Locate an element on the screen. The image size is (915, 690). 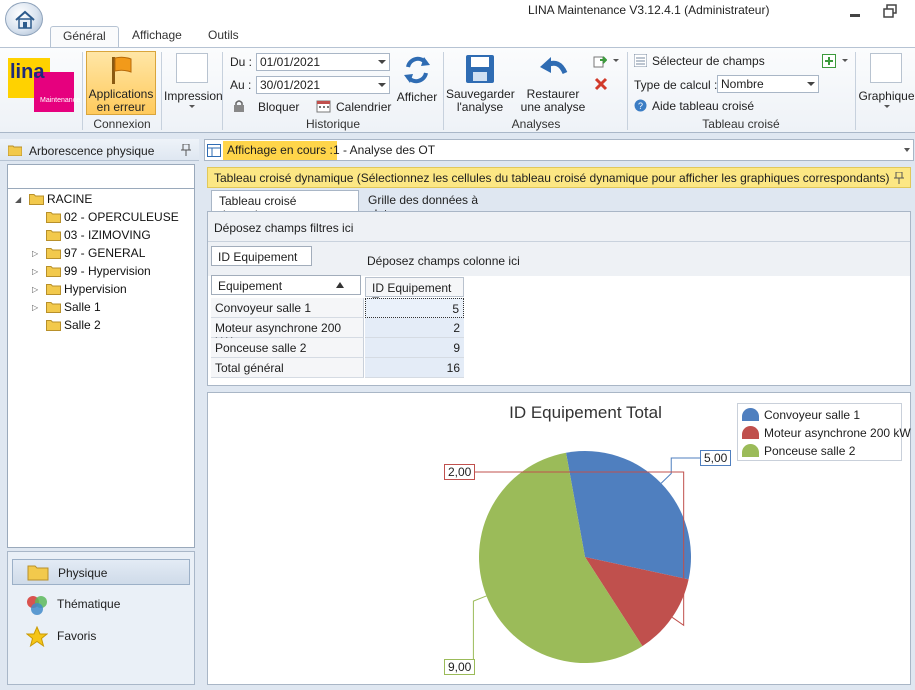
filter-drop-area: Déposez champs filtres ici is located at coordinates (559, 227).